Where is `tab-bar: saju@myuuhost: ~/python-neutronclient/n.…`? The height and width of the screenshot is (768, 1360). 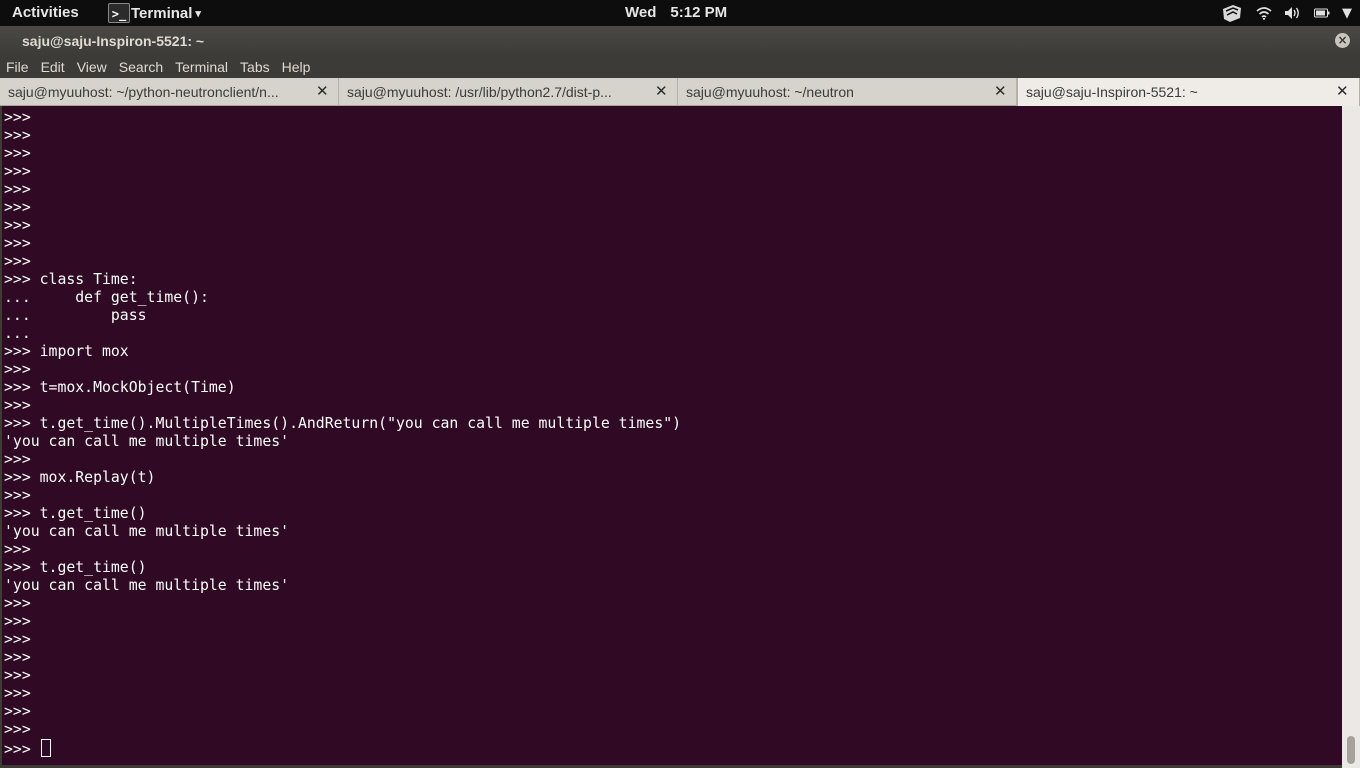
tab-bar: saju@myuuhost: ~/python-neutronclient/n.… is located at coordinates (680, 92).